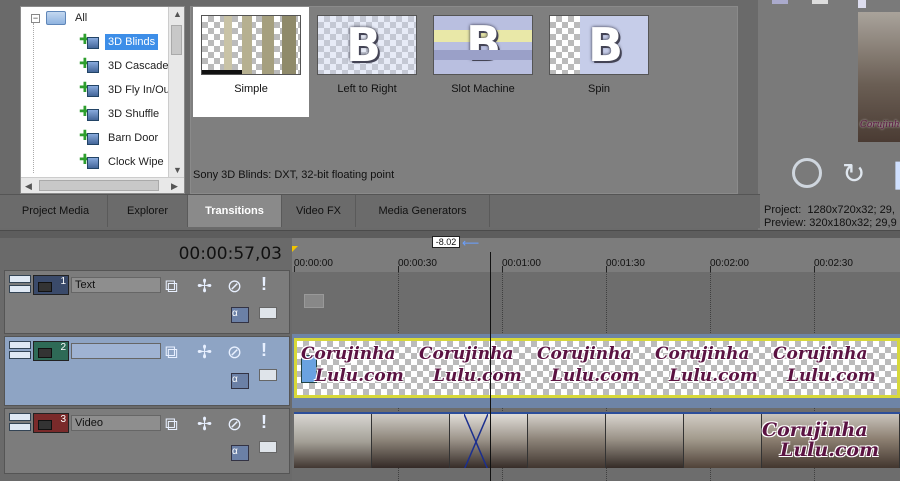 The height and width of the screenshot is (481, 900). Describe the element at coordinates (597, 440) in the screenshot. I see `video-clip: Corujinha Lulu.com` at that location.